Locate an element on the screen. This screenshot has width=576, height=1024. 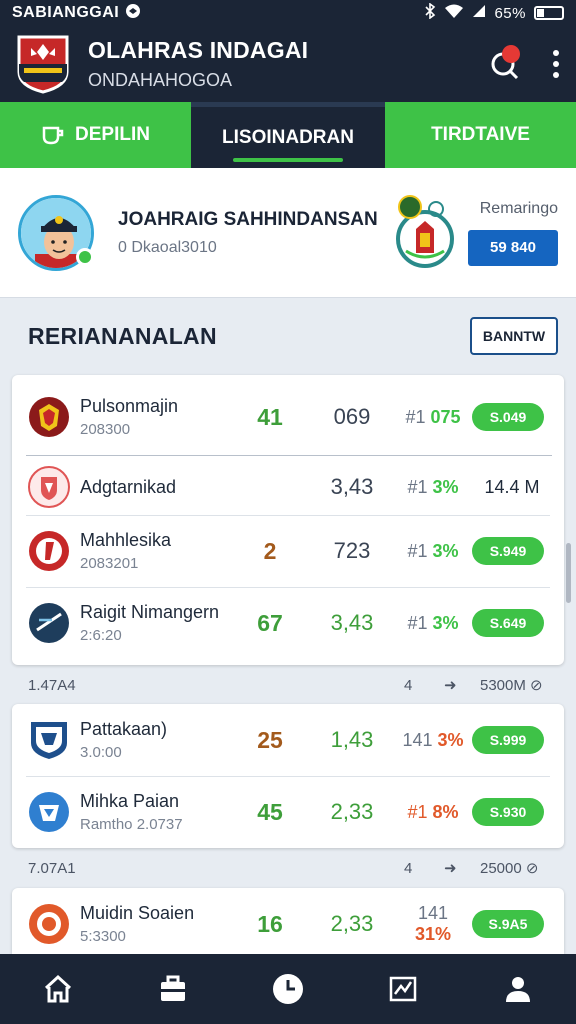
balance-button: 59 840 is located at coordinates (513, 247).